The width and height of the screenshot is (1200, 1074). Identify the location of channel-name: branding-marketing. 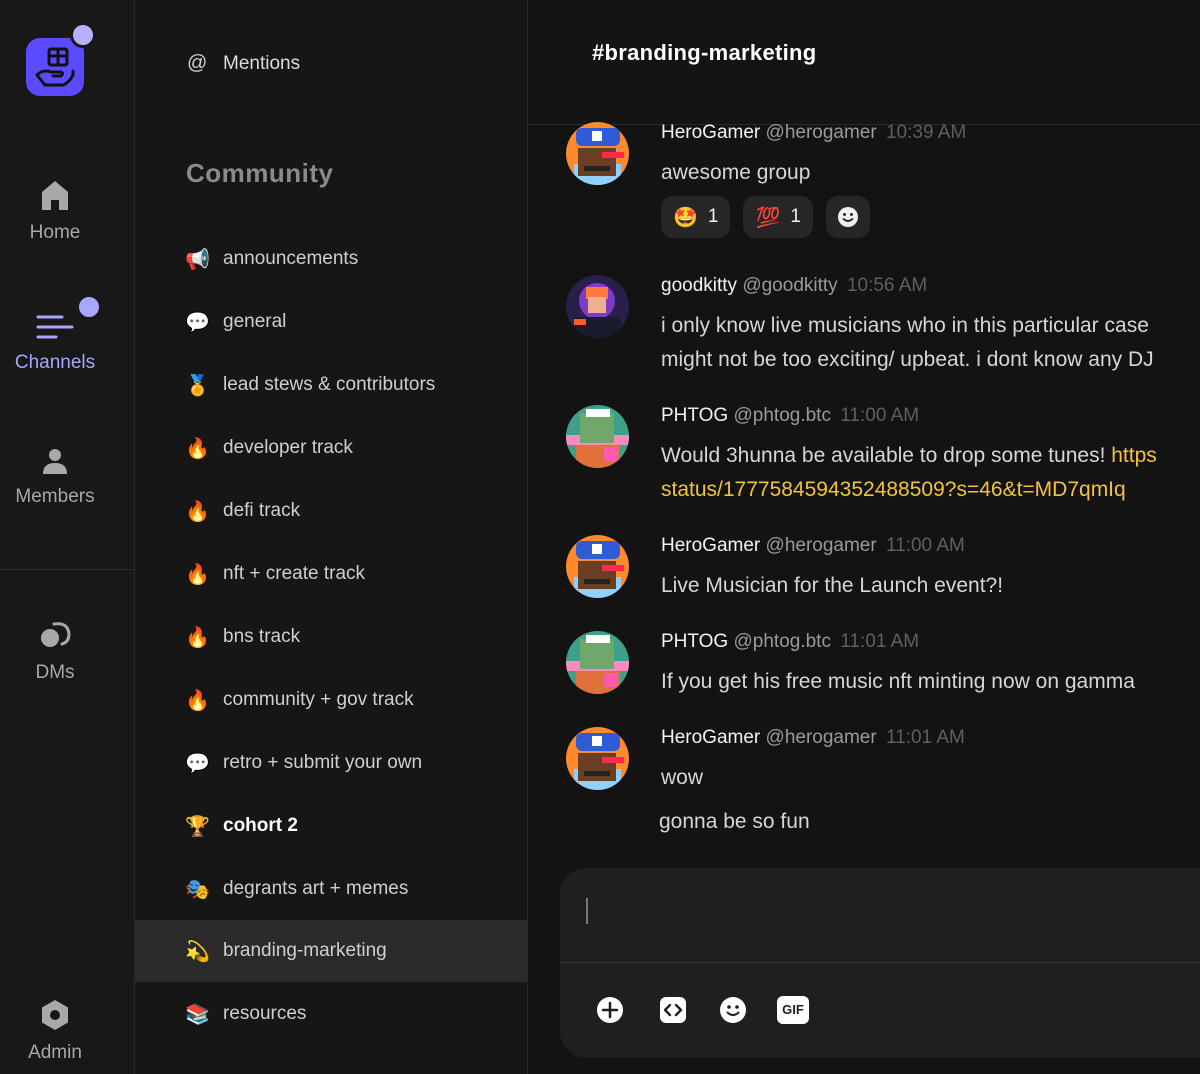
(305, 950).